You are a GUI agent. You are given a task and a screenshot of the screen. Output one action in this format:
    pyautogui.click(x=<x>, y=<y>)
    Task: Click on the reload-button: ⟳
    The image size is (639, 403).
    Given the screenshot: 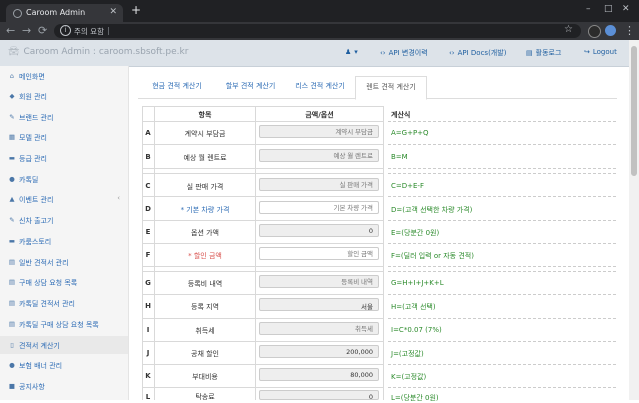 What is the action you would take?
    pyautogui.click(x=42, y=31)
    